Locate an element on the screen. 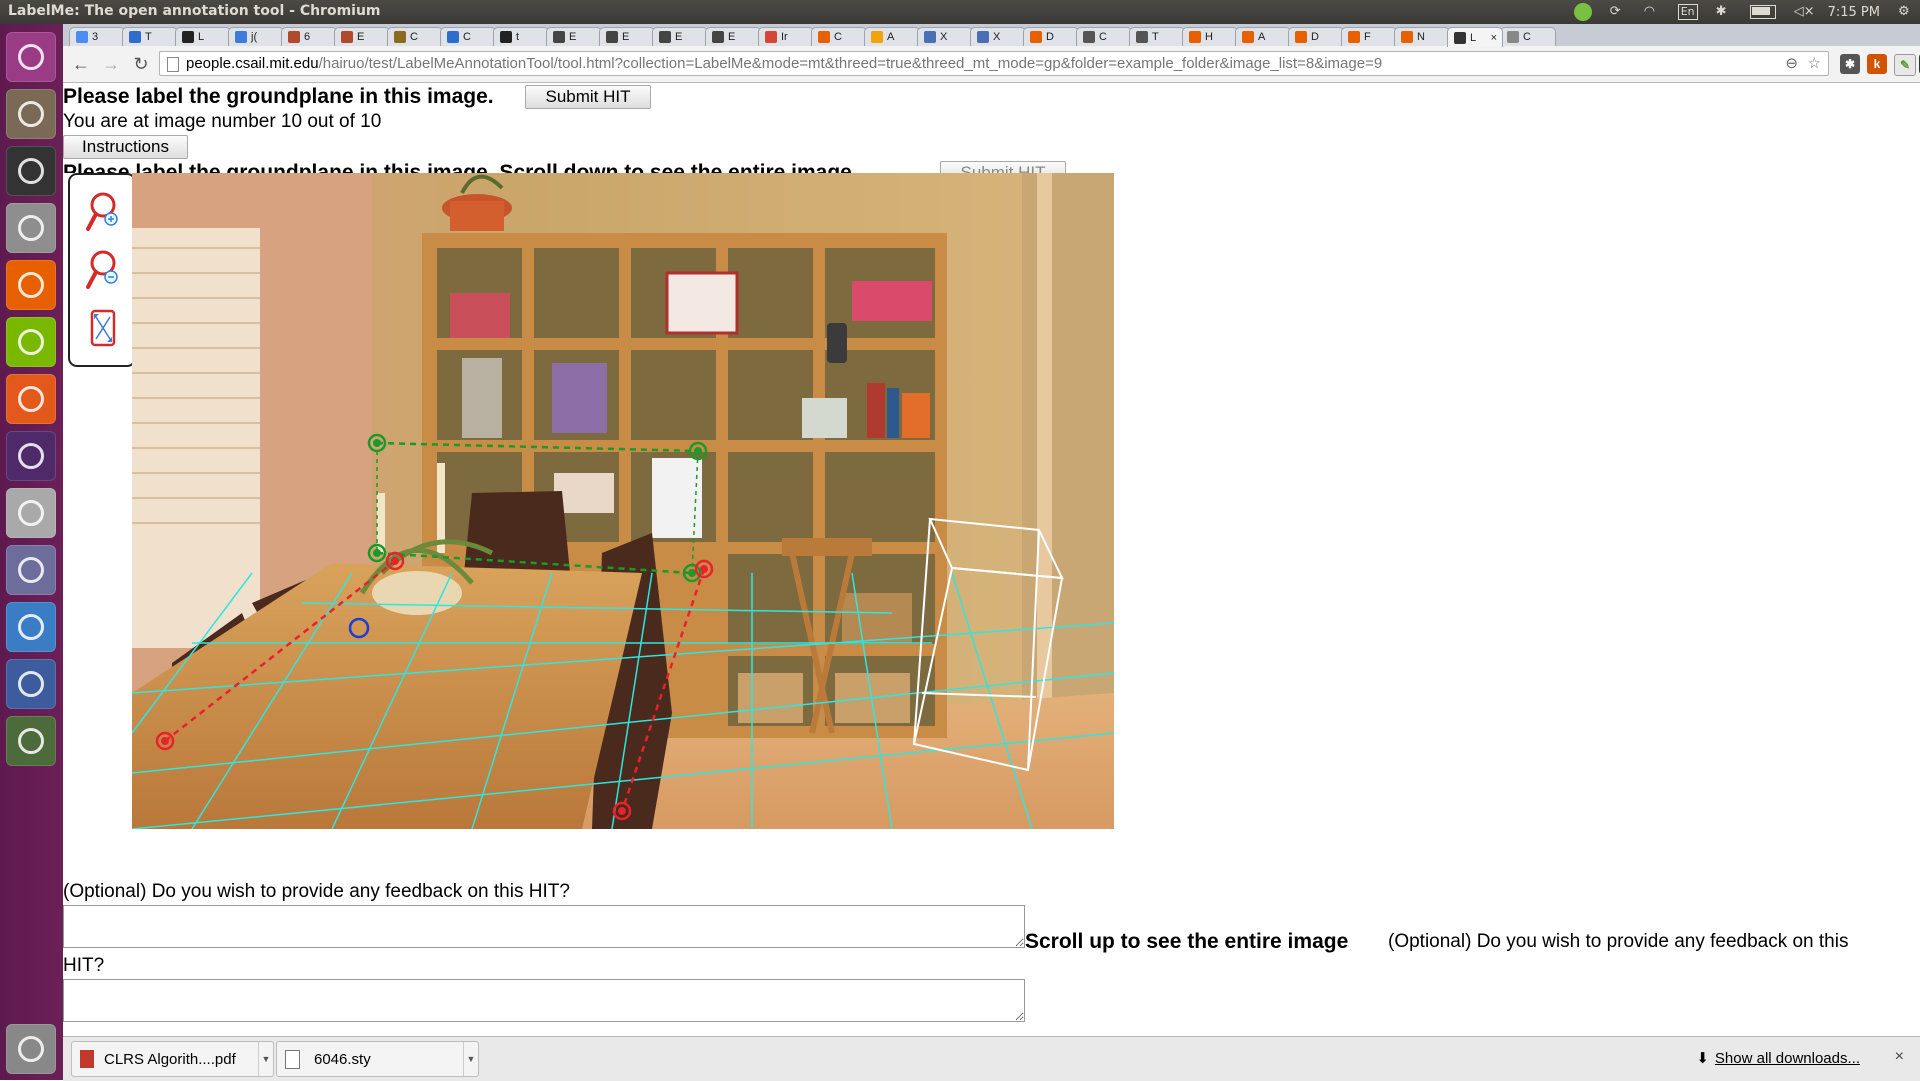  download-filename: 6046.sty is located at coordinates (342, 1059).